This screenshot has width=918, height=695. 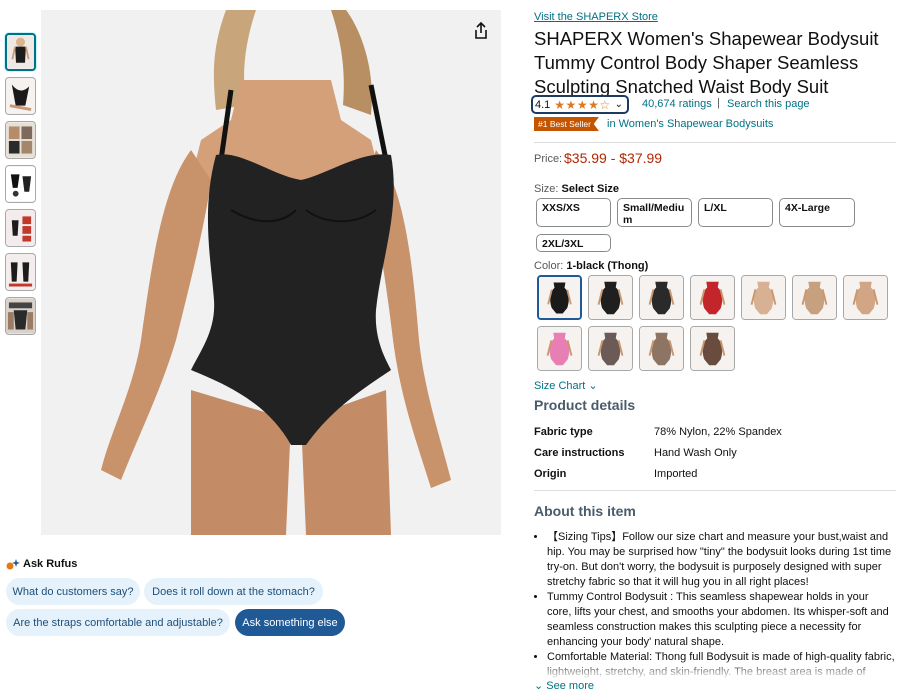 What do you see at coordinates (695, 453) in the screenshot?
I see `detail-value: Hand Wash Only` at bounding box center [695, 453].